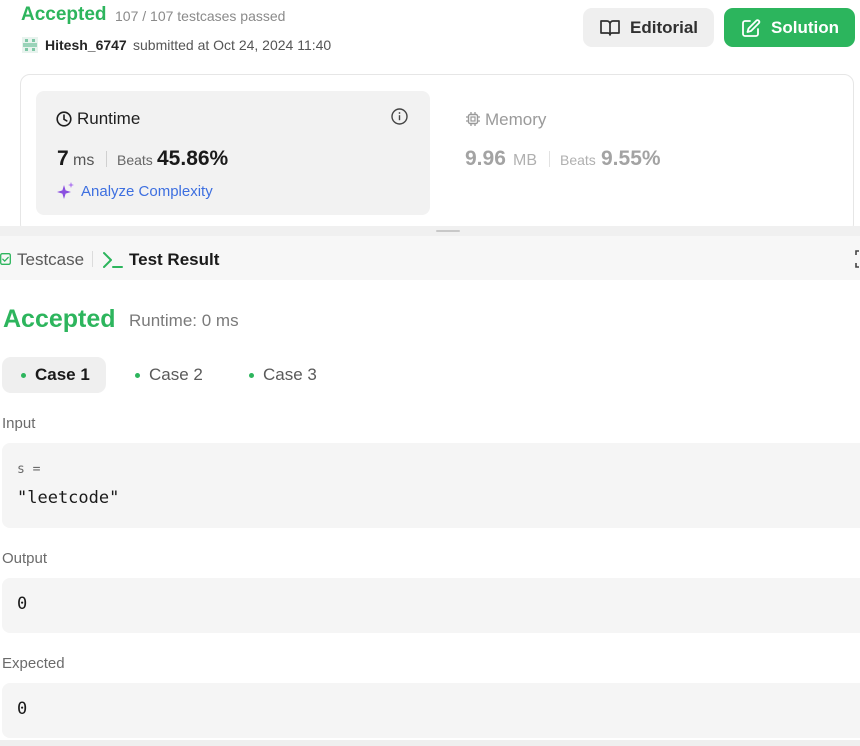  I want to click on avatar-icon, so click(30, 45).